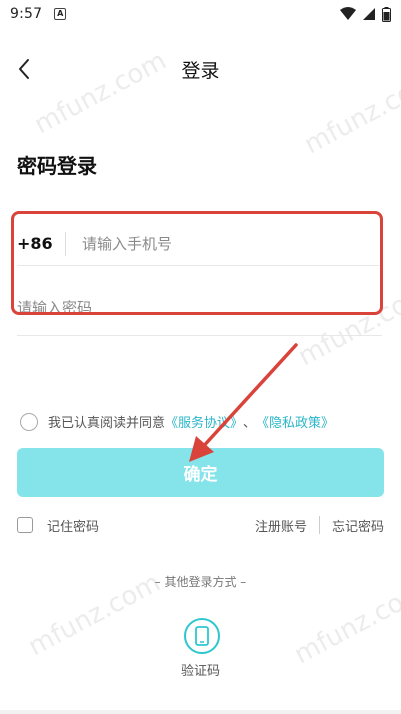  I want to click on section-title: 密码登录, so click(57, 166).